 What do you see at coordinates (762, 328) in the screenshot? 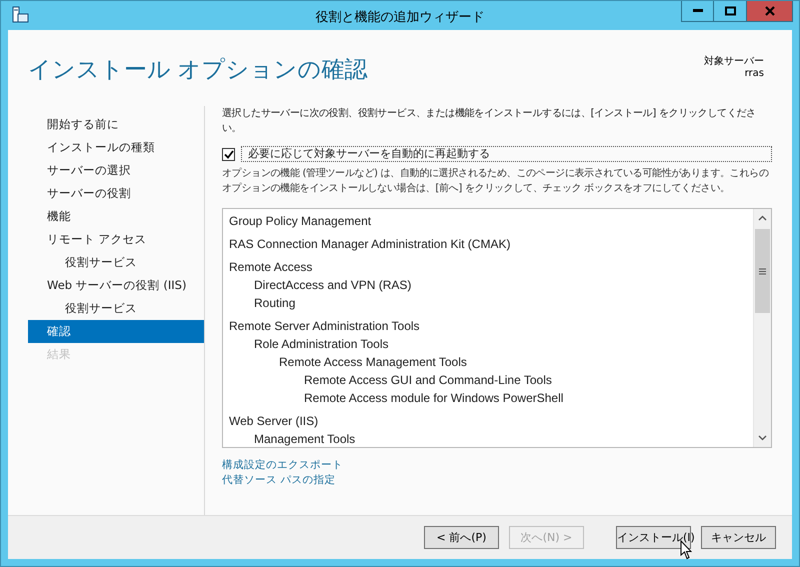
I see `scrollbar` at bounding box center [762, 328].